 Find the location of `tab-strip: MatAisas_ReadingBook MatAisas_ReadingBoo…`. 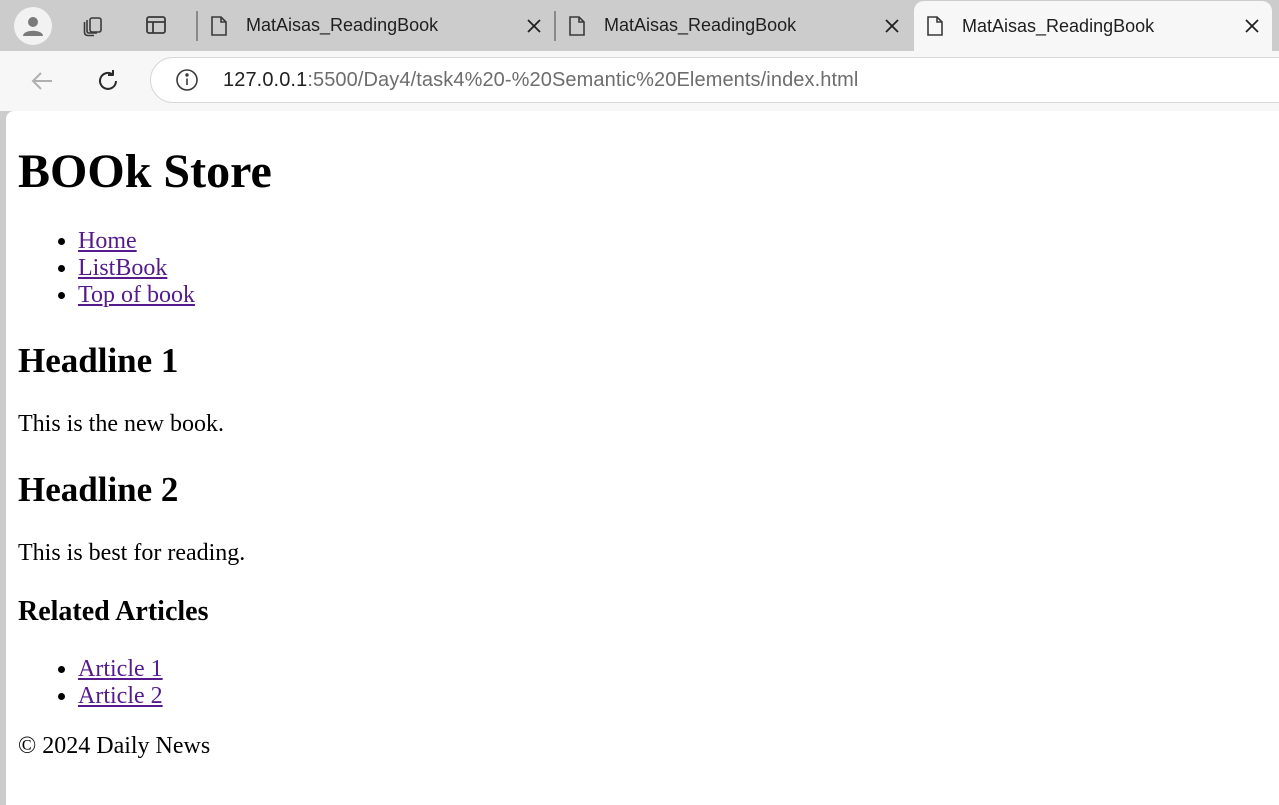

tab-strip: MatAisas_ReadingBook MatAisas_ReadingBoo… is located at coordinates (639, 25).